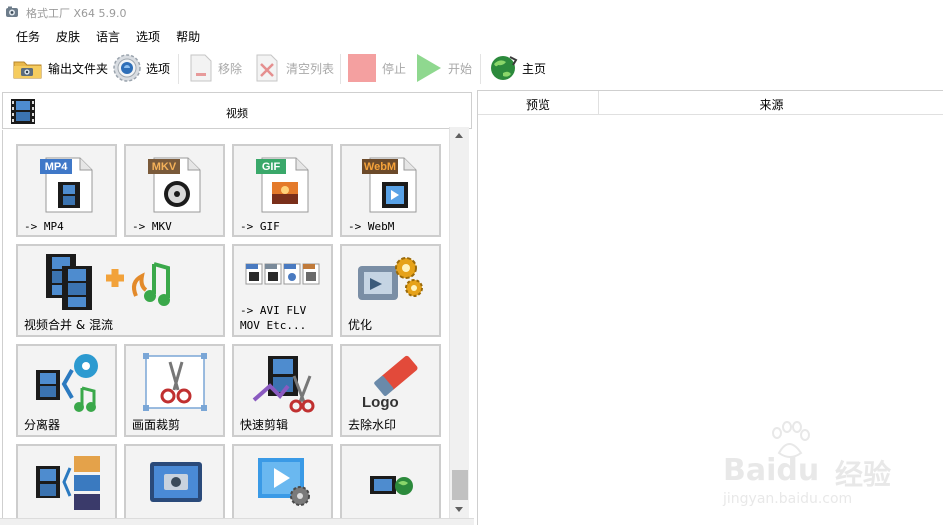  I want to click on options-label: 选项, so click(158, 68).